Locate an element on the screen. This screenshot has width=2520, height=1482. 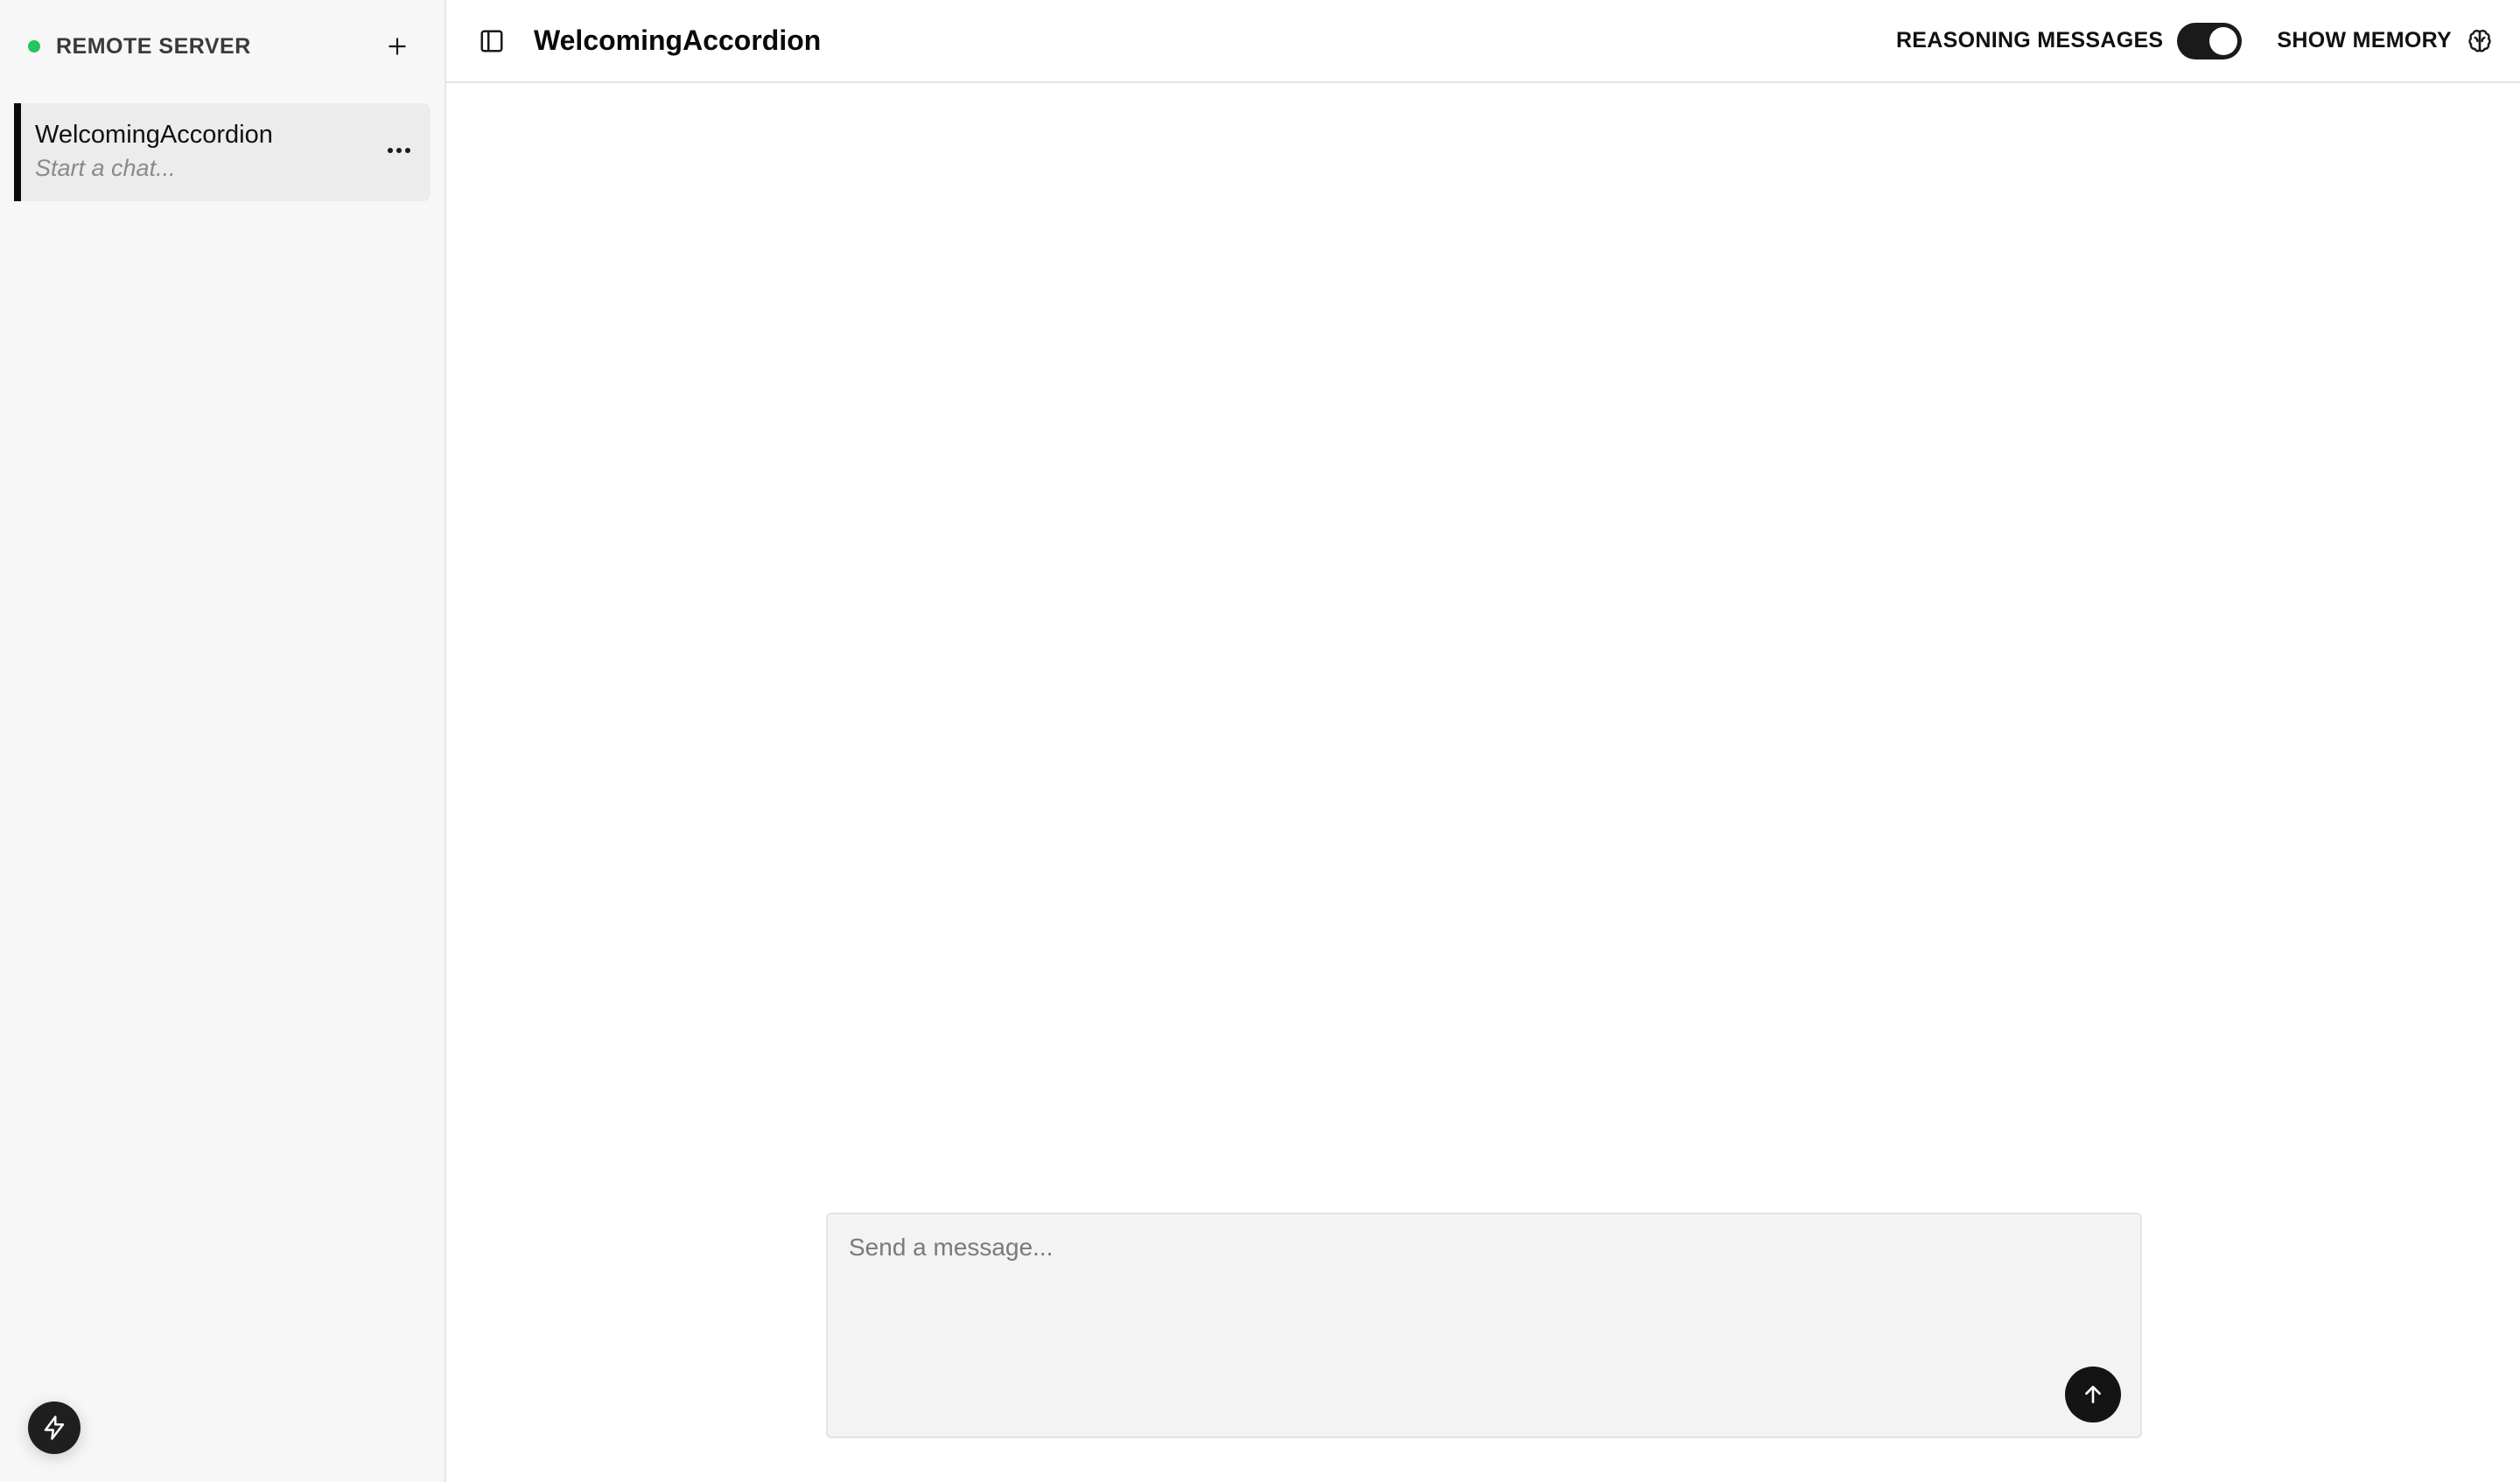
message-composer is located at coordinates (1484, 1325).